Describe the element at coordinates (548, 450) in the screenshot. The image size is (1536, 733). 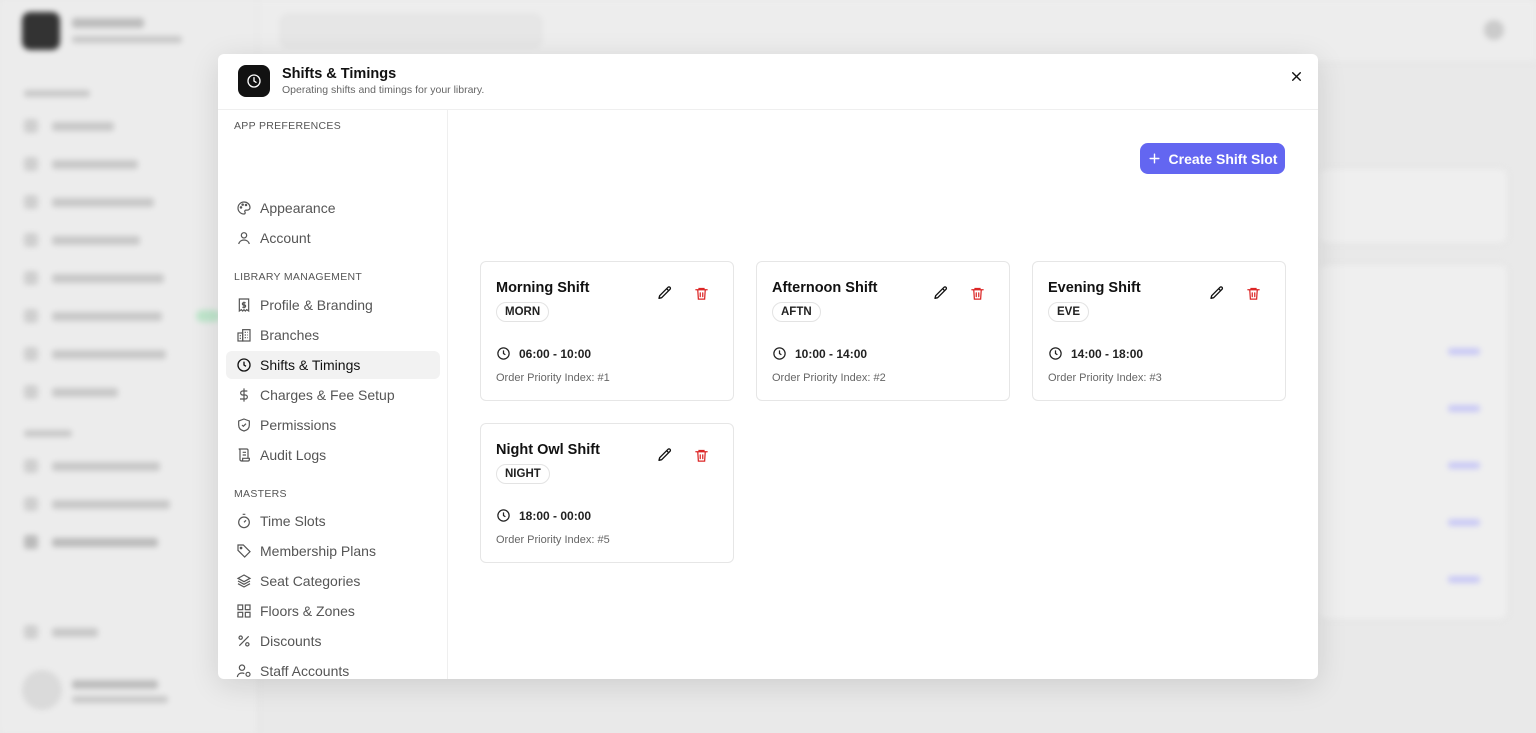
I see `shift-name: Night Owl Shift` at that location.